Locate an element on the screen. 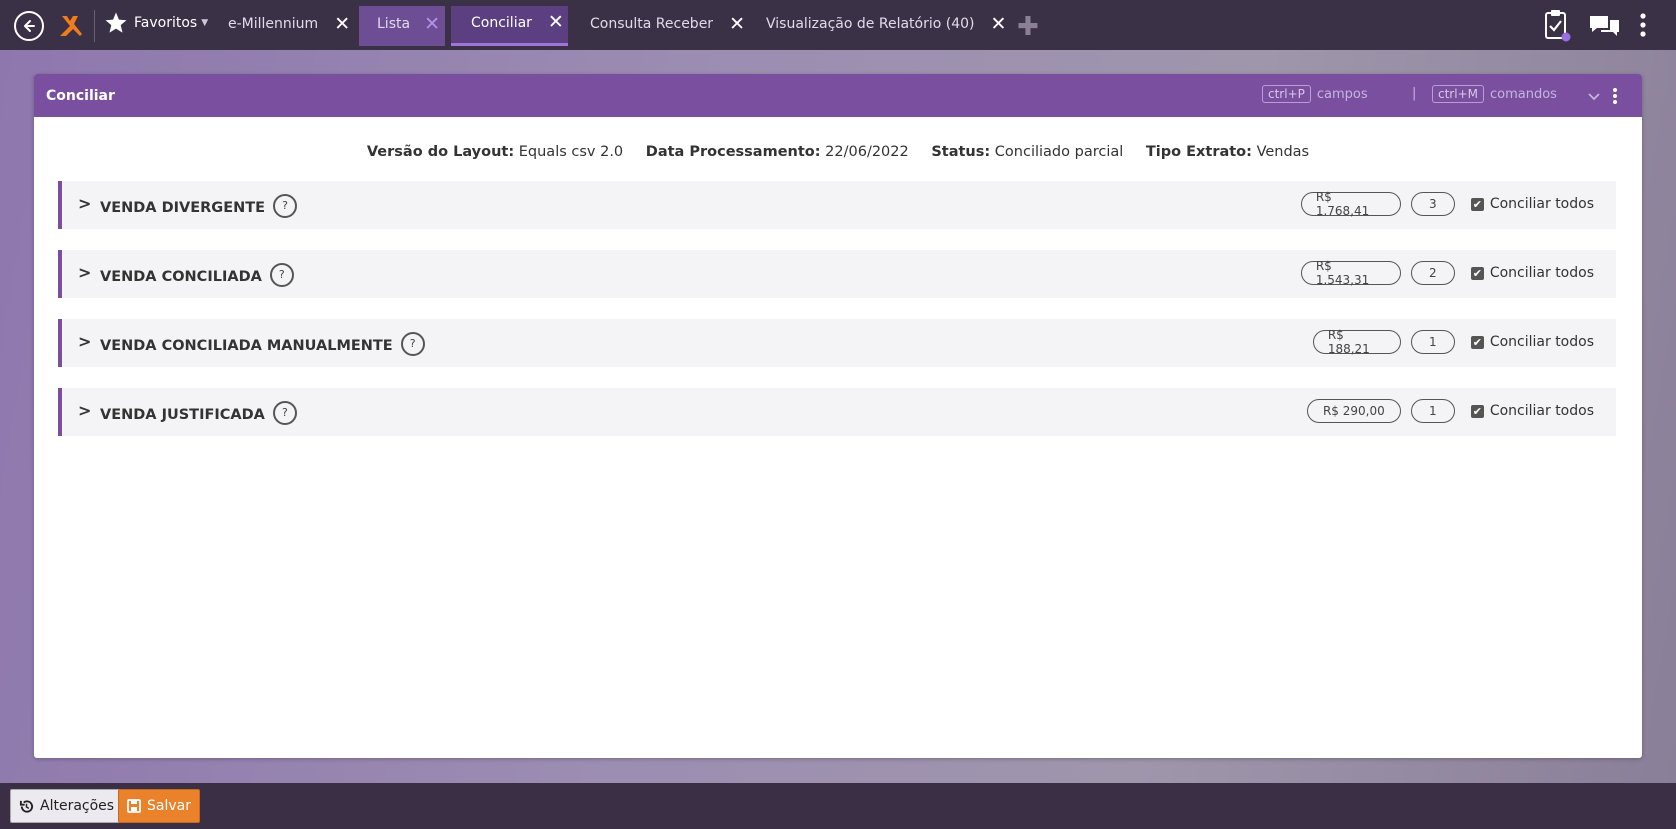 The width and height of the screenshot is (1676, 829). section-title: VENDA CONCILIADA? is located at coordinates (197, 276).